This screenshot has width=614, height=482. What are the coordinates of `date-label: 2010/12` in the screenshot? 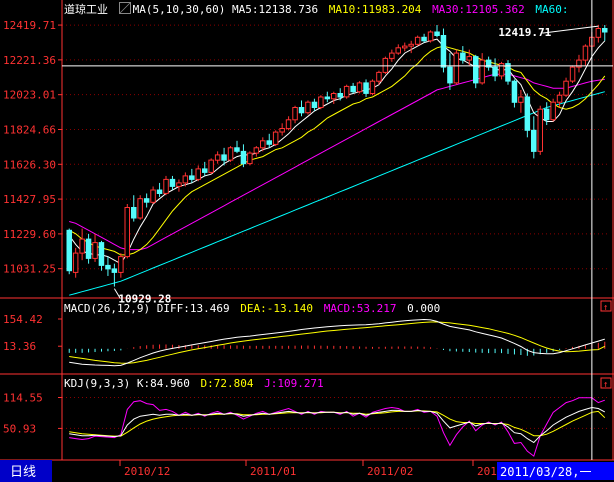 It's located at (147, 471).